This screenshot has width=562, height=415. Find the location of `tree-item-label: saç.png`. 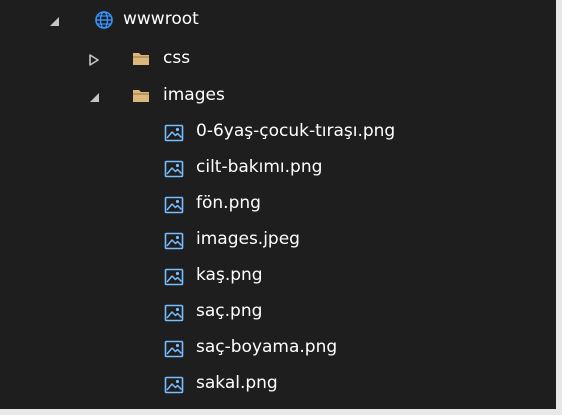

tree-item-label: saç.png is located at coordinates (229, 311).